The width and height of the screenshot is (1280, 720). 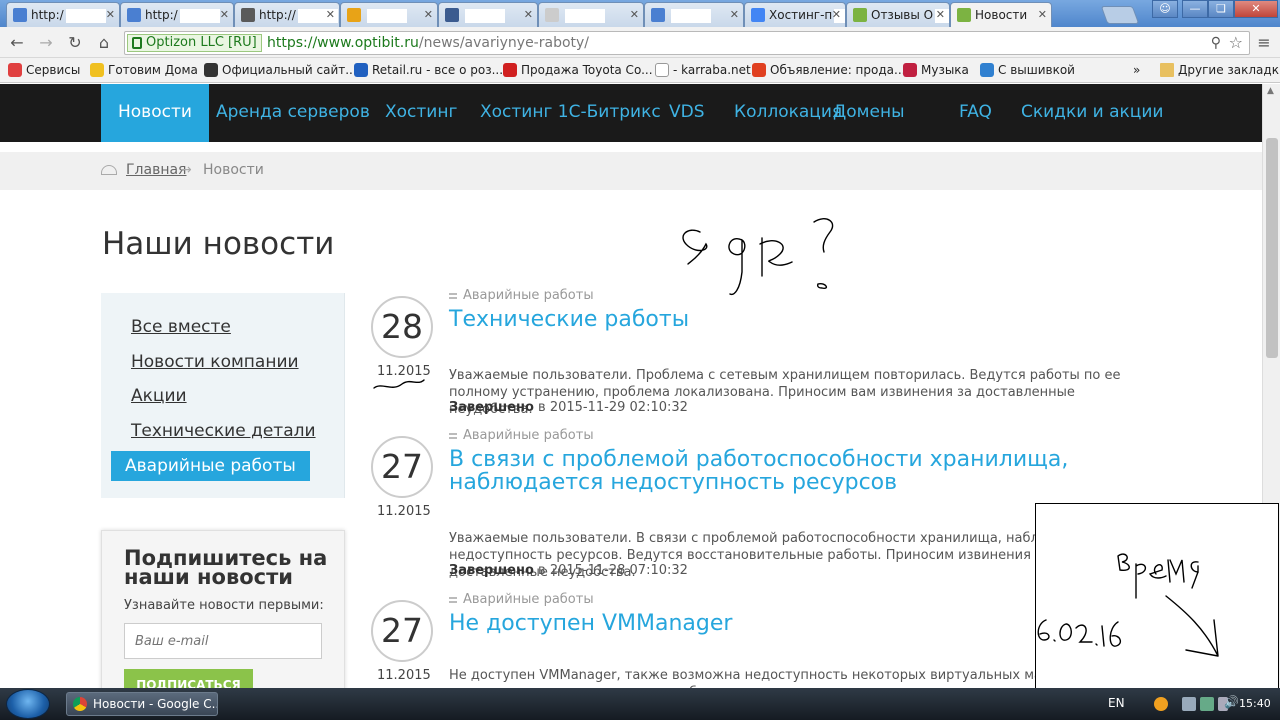 I want to click on tray-volume-icon: 🔊, so click(x=1231, y=702).